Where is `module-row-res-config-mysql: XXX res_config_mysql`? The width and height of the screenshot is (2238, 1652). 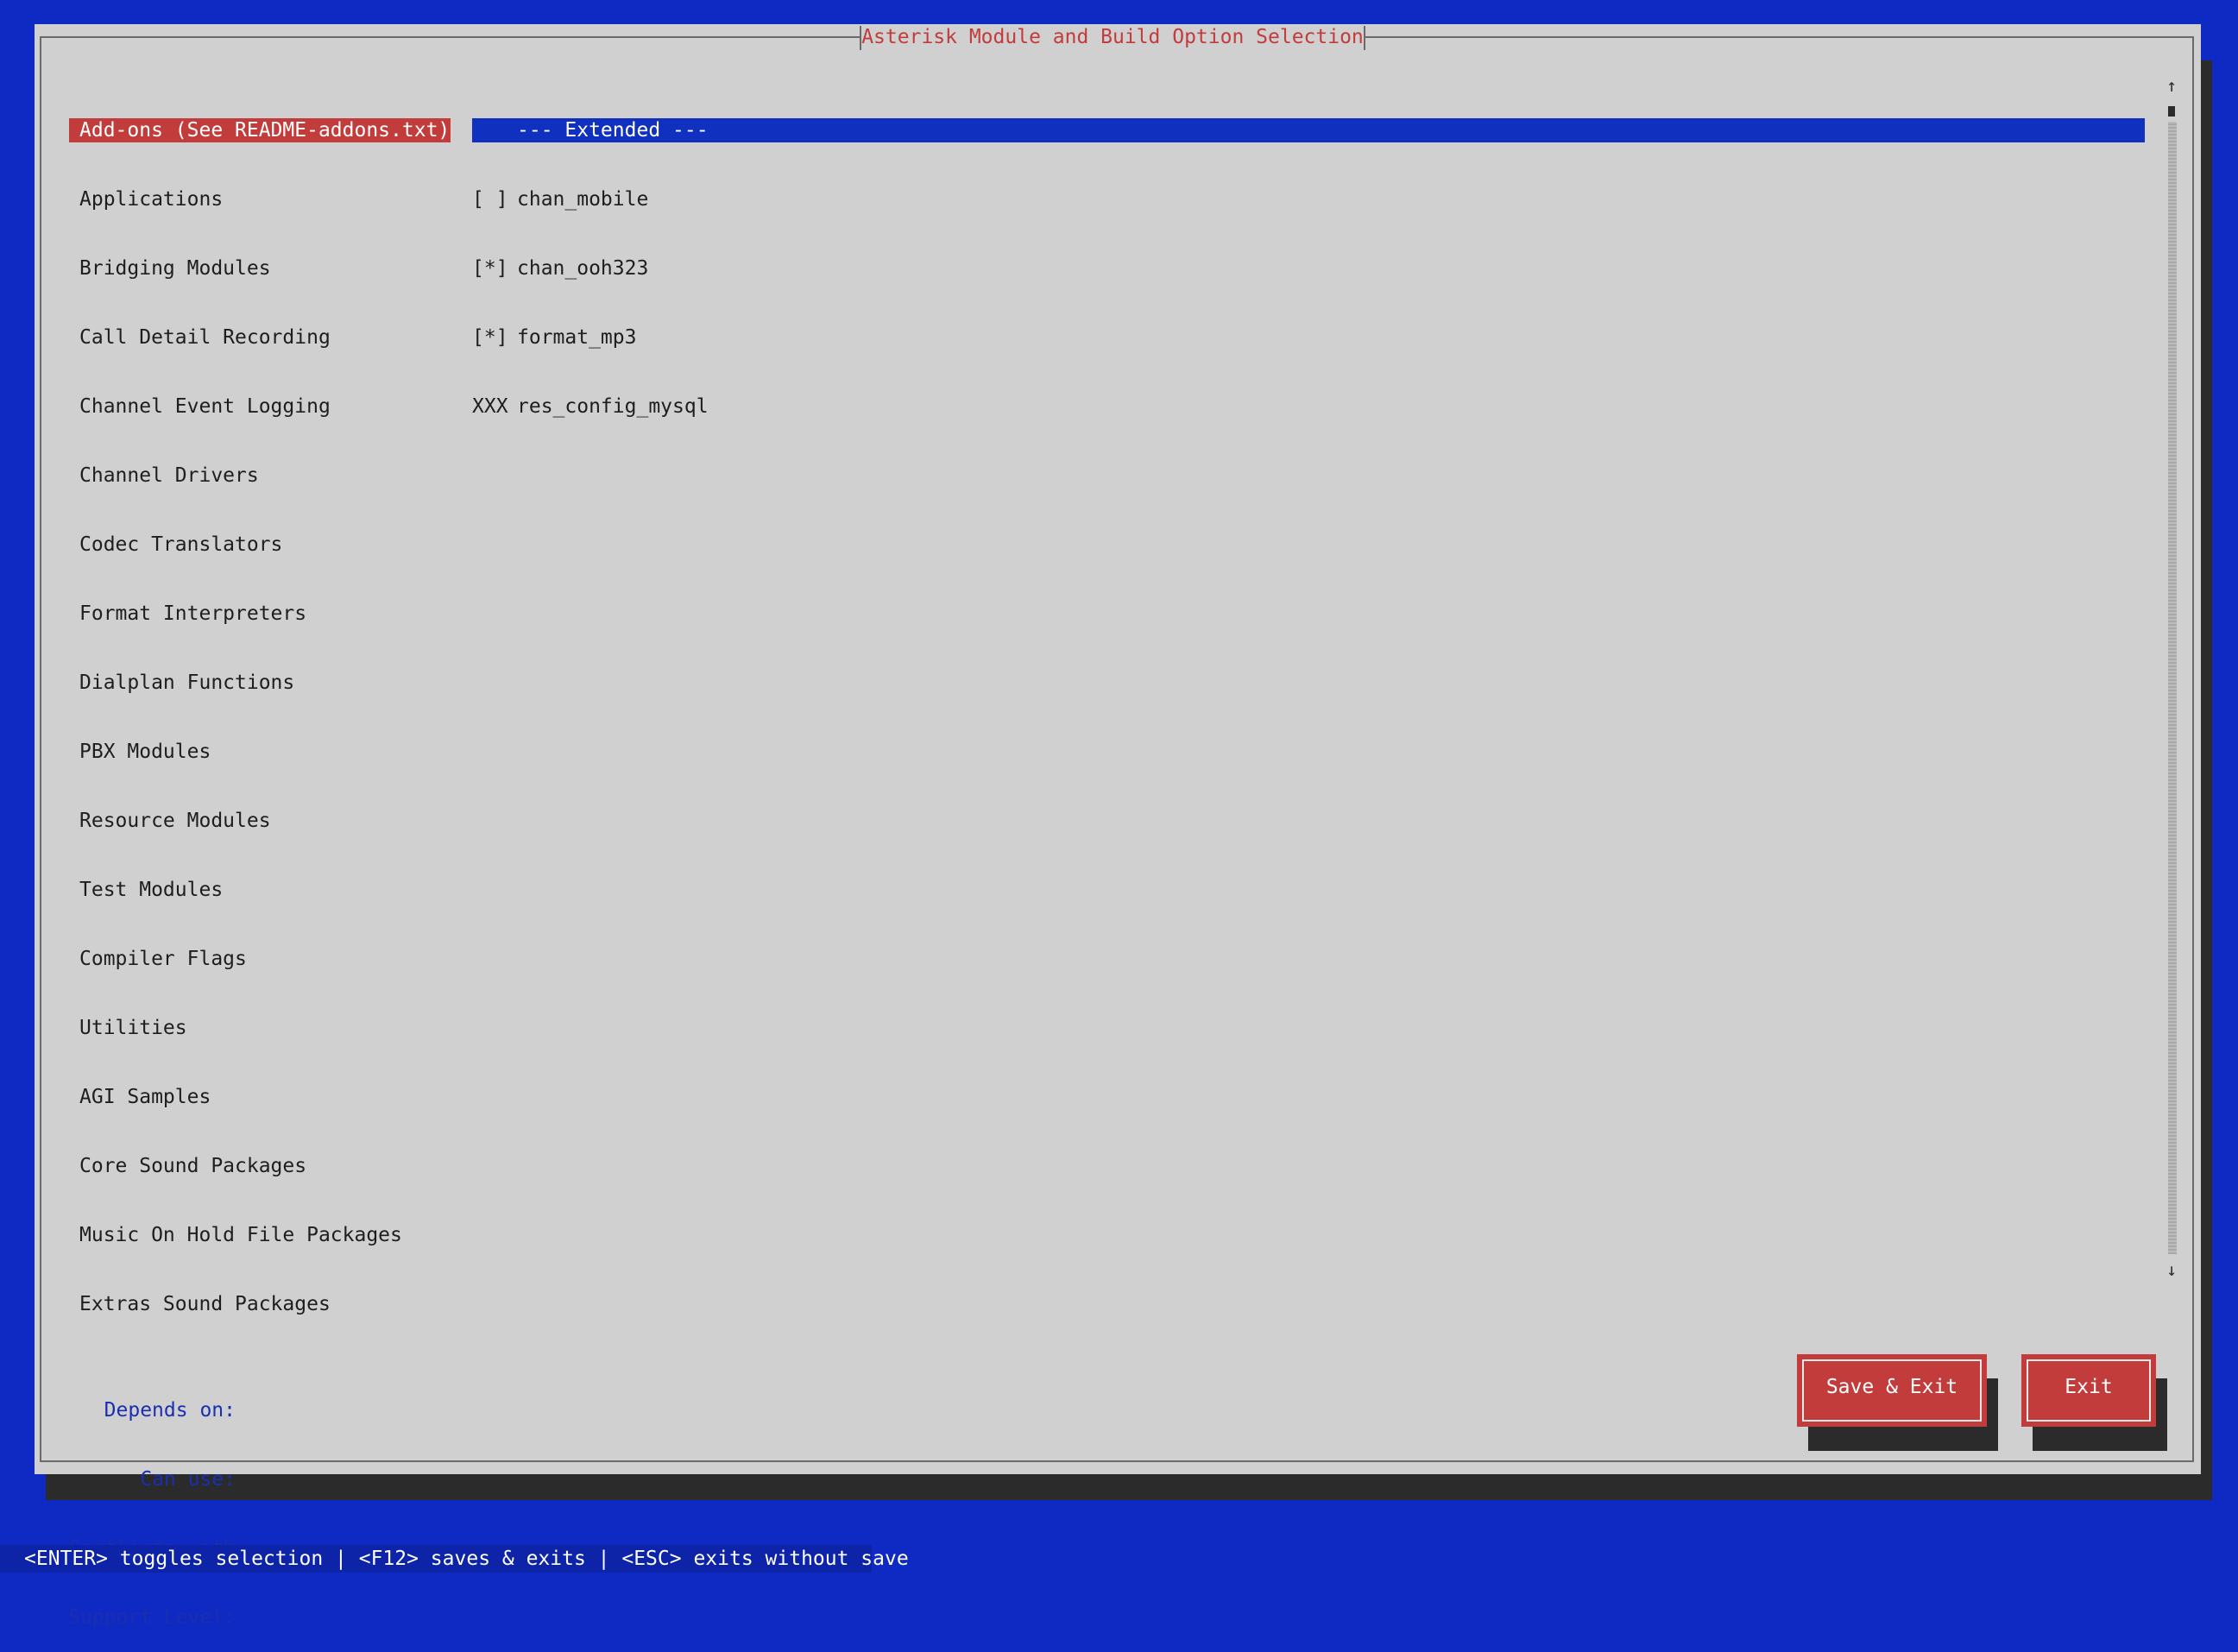 module-row-res-config-mysql: XXX res_config_mysql is located at coordinates (1308, 406).